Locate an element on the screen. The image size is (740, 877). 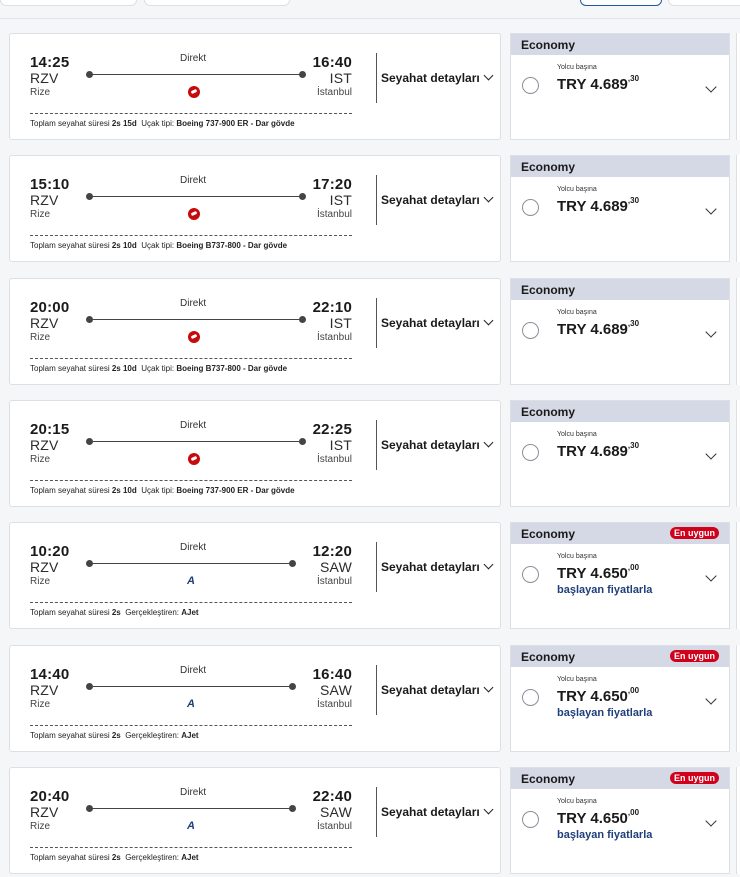
footer-label: Gerçekleştiren: is located at coordinates (152, 857).